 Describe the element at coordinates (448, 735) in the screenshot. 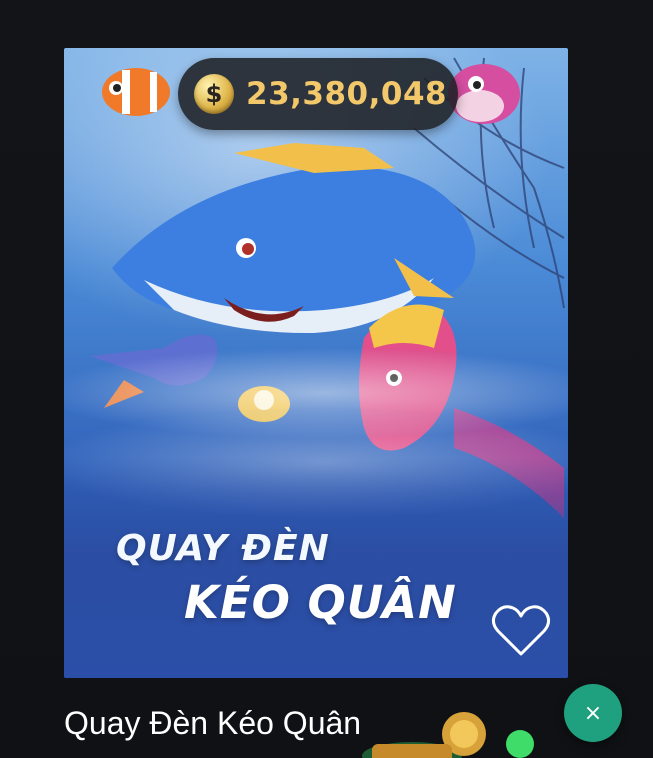

I see `treasure-decoration` at that location.